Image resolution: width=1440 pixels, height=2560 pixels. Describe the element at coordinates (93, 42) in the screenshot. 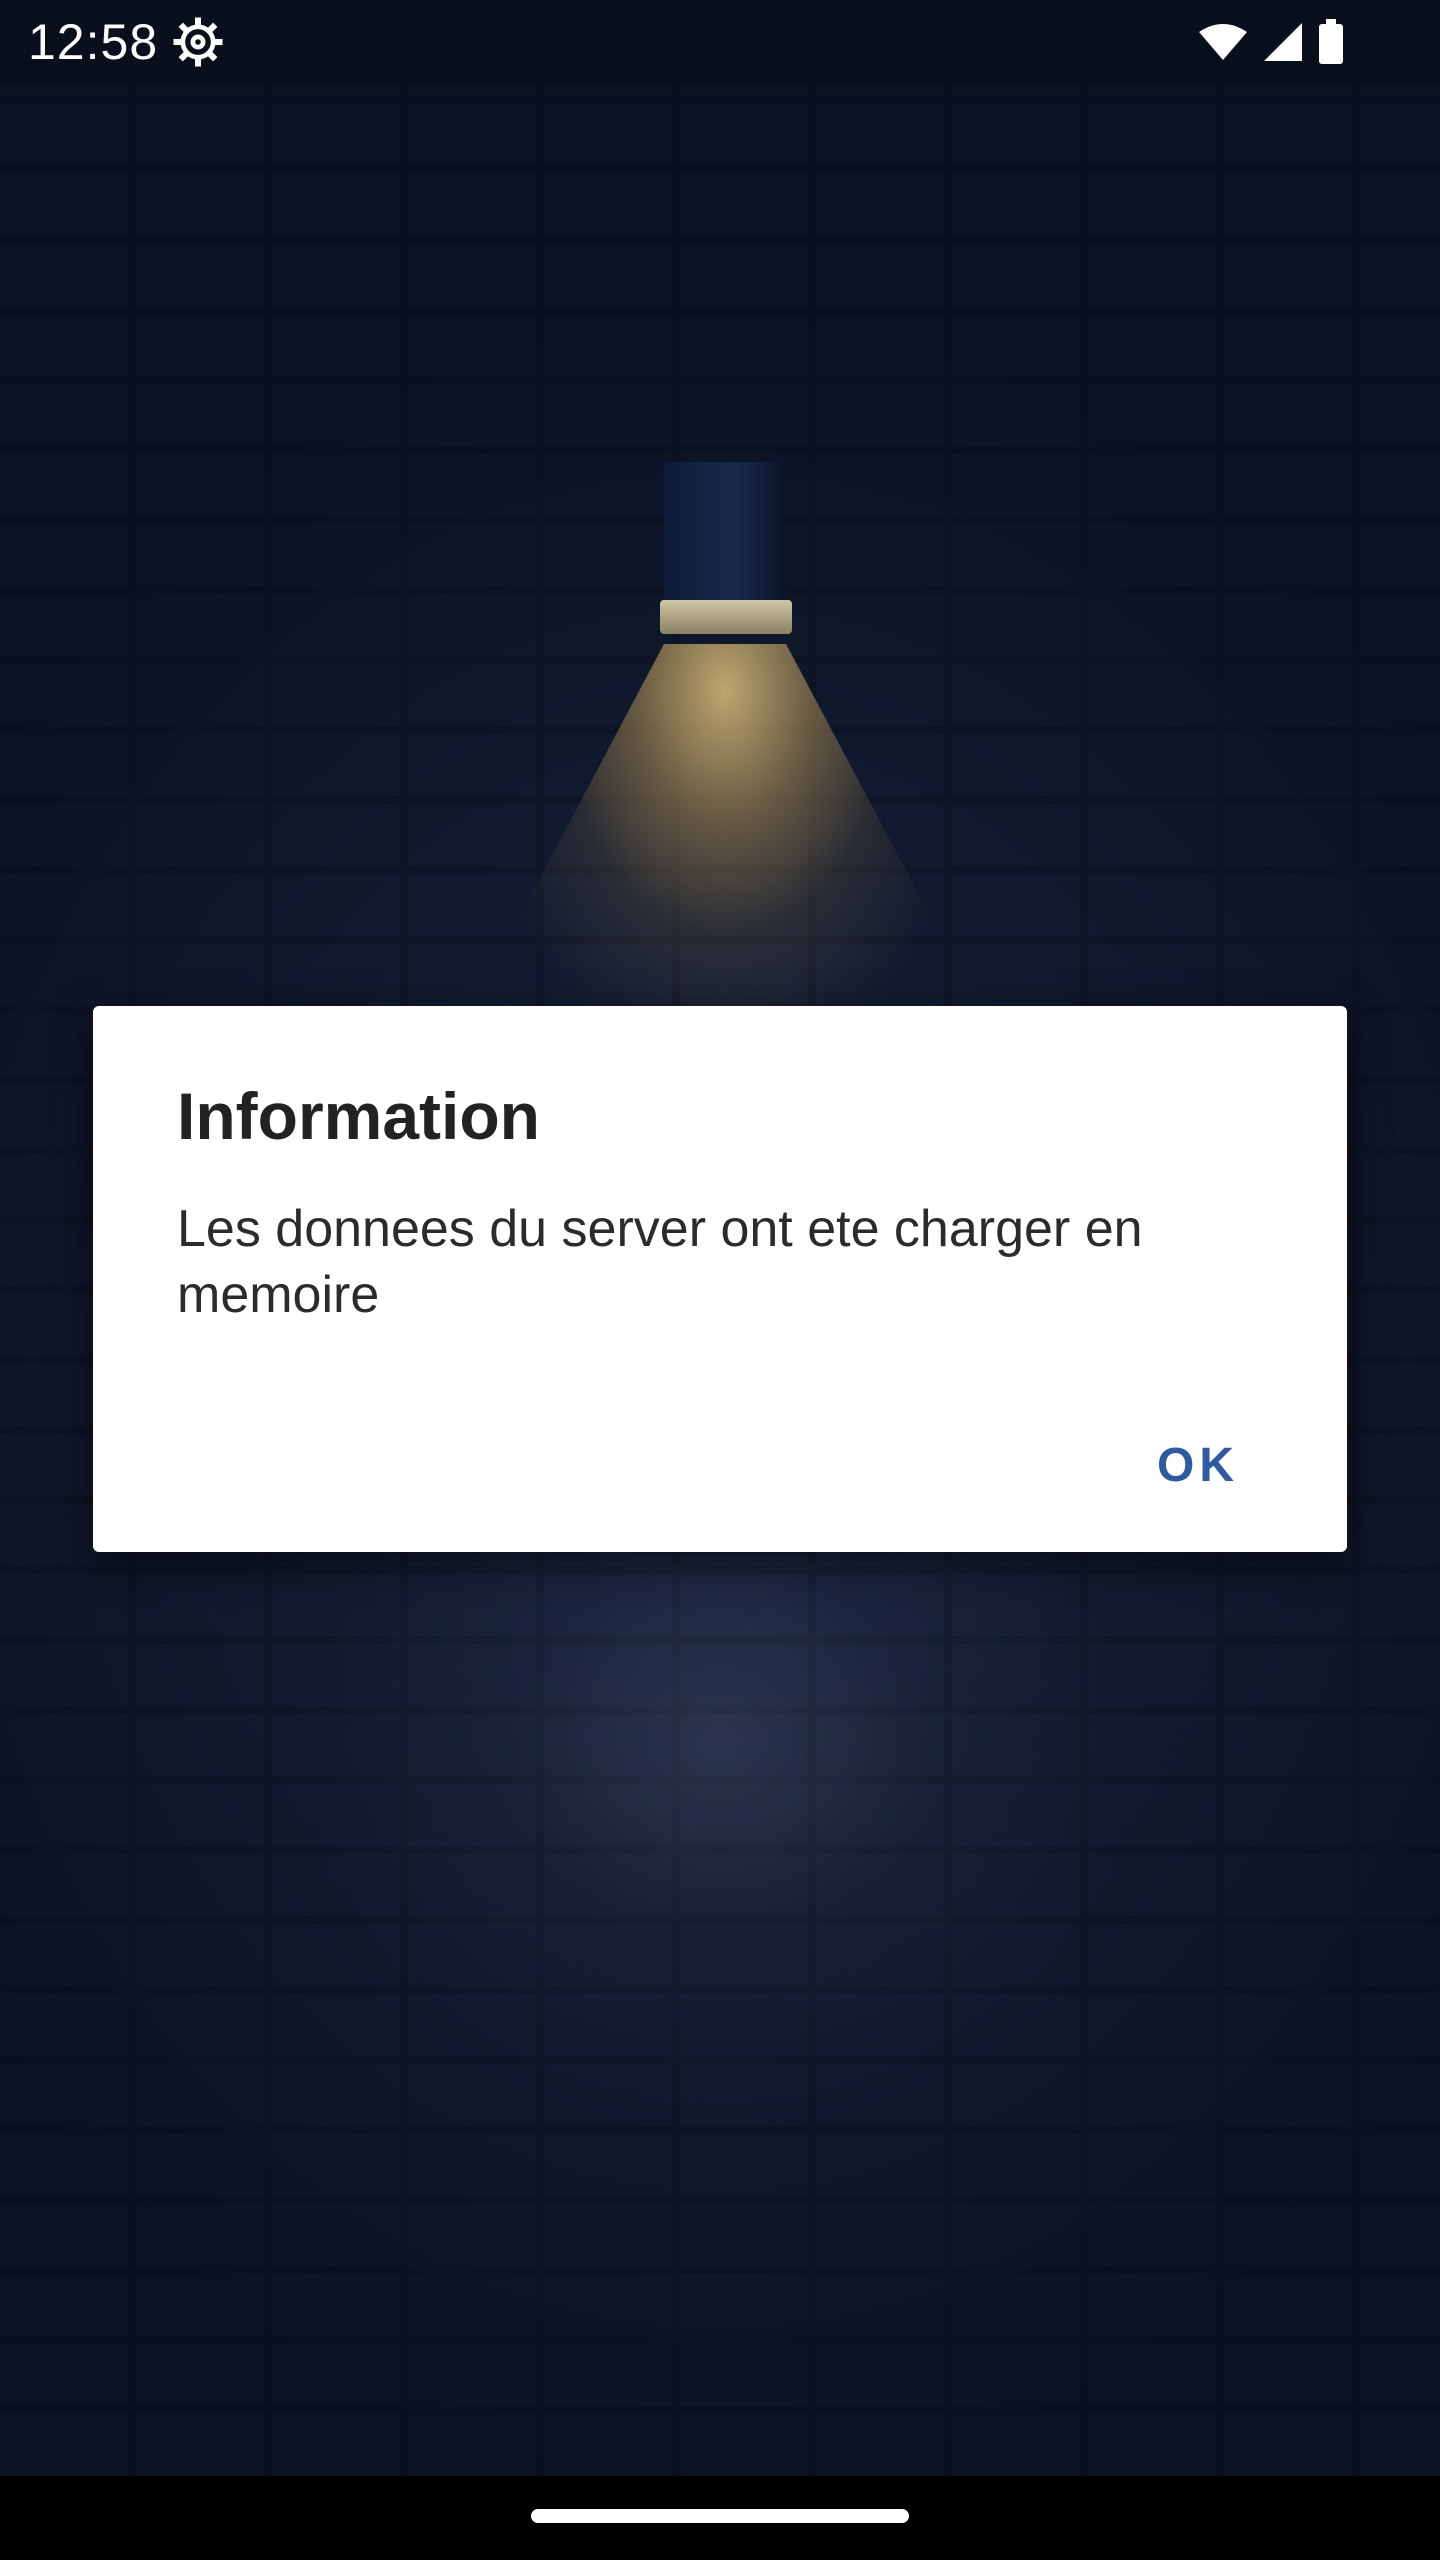

I see `status-time: 12:58` at that location.